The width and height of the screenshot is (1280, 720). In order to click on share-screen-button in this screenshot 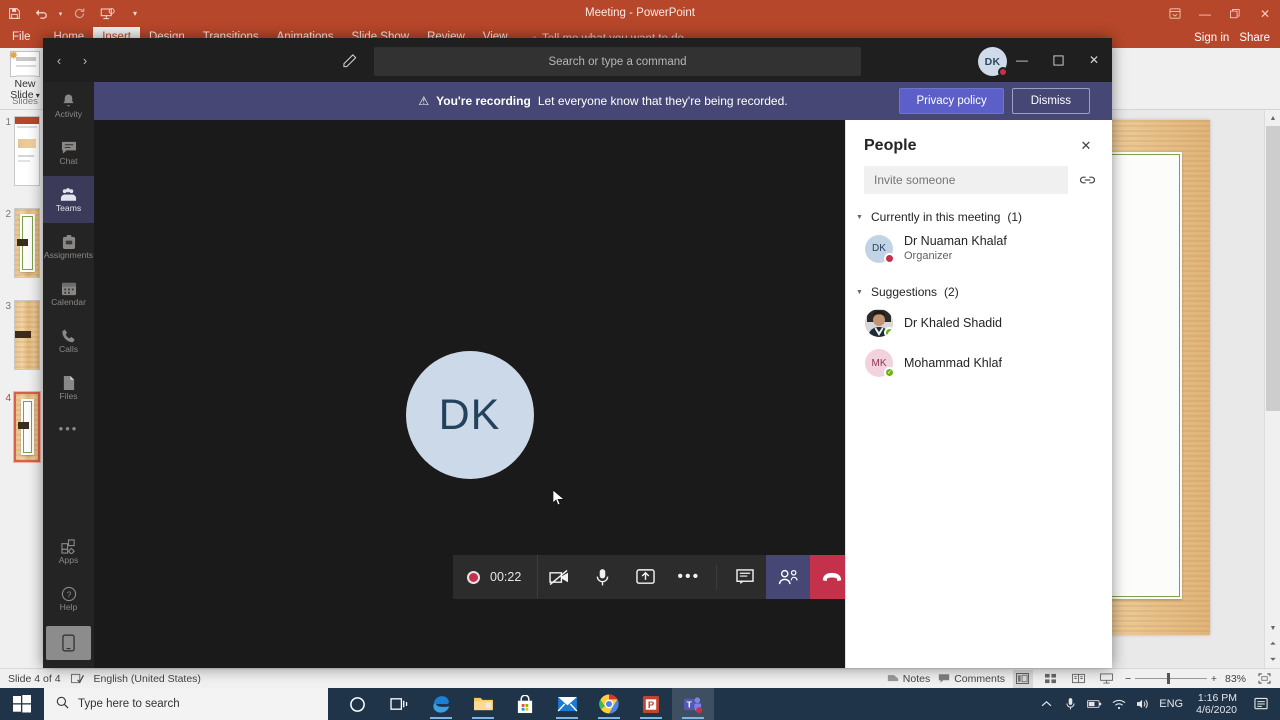, I will do `click(645, 577)`.